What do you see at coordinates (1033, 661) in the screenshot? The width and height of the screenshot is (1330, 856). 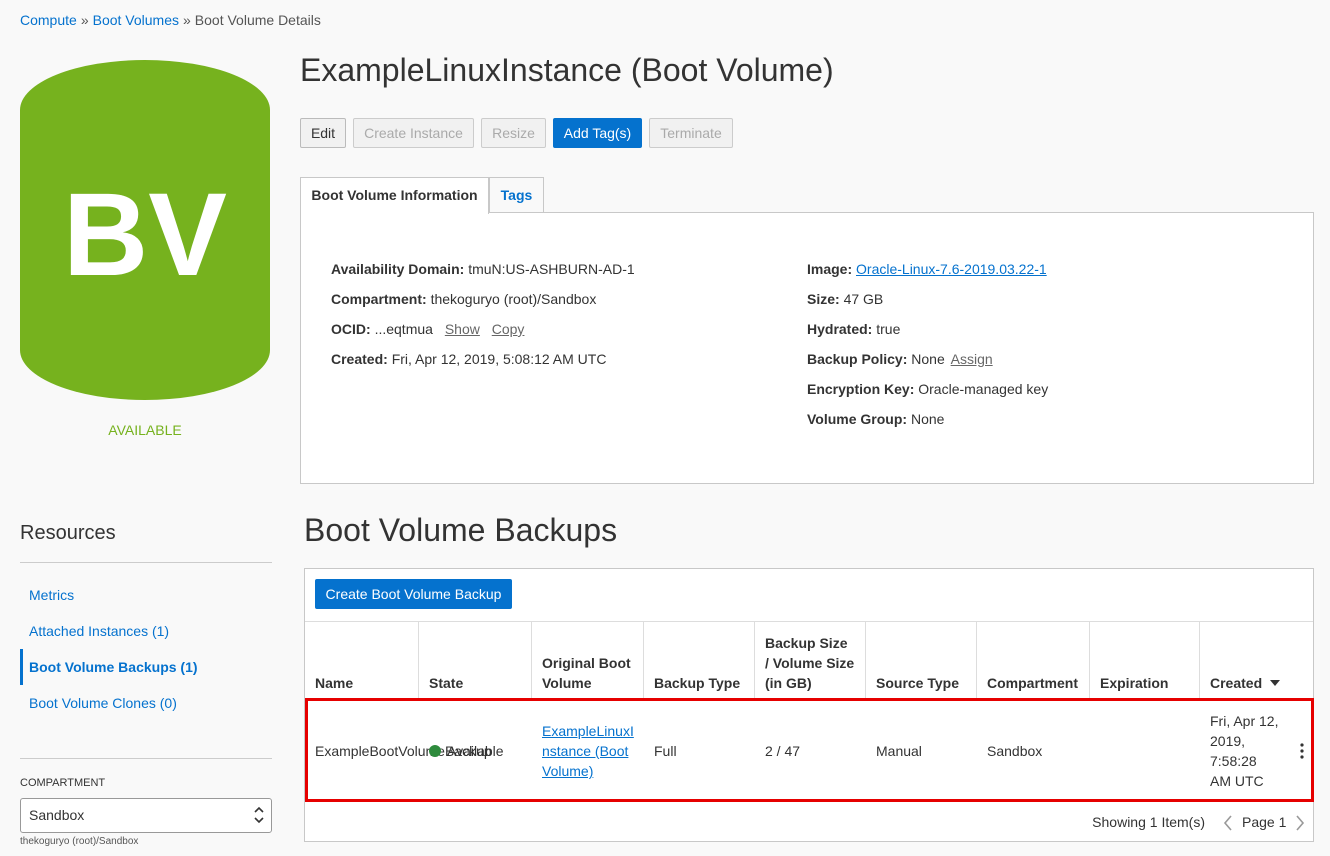 I see `column-header-compartment: Compartment` at bounding box center [1033, 661].